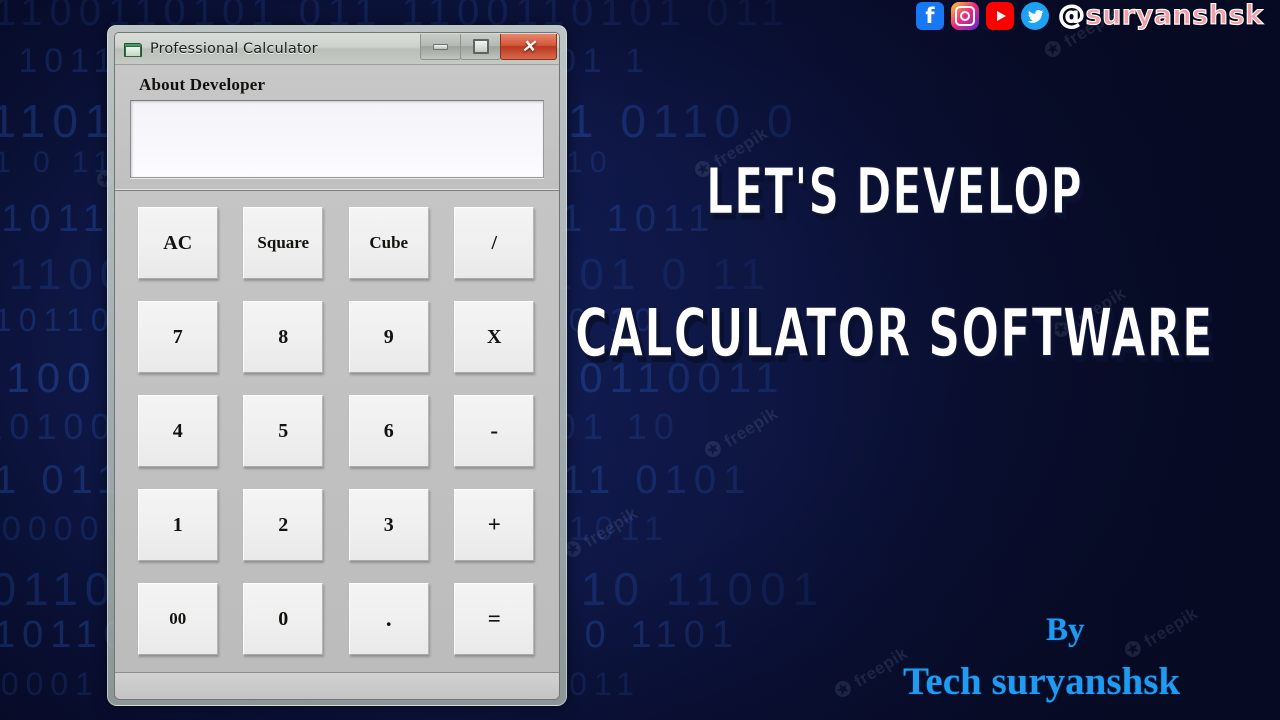 Image resolution: width=1280 pixels, height=720 pixels. I want to click on key-9: 9, so click(388, 337).